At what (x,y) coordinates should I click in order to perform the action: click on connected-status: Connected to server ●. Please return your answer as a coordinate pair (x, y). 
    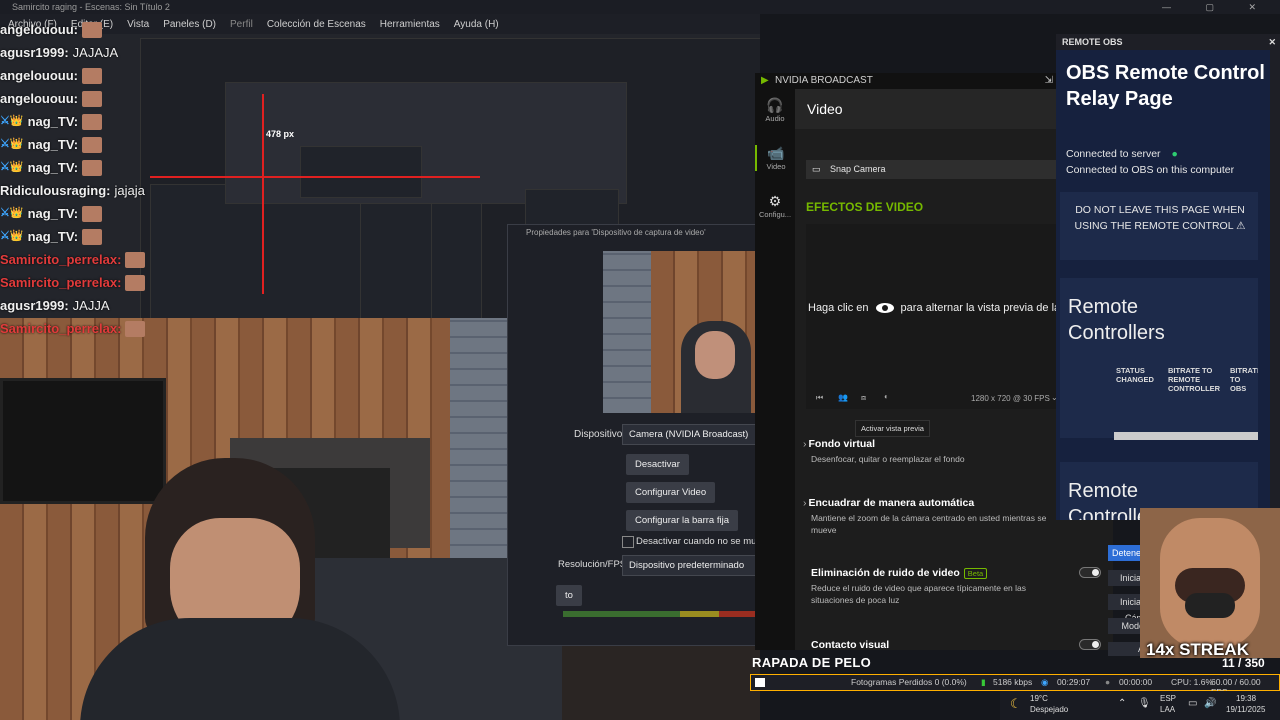
    Looking at the image, I should click on (1122, 154).